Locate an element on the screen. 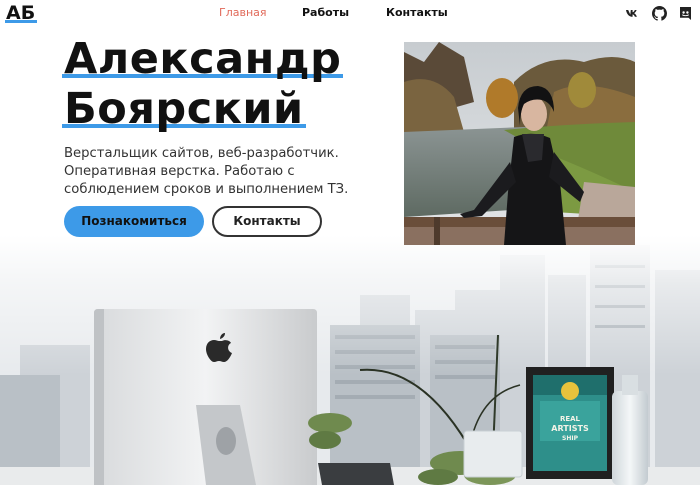 The height and width of the screenshot is (485, 700). nav-link-works: Работы is located at coordinates (325, 13).